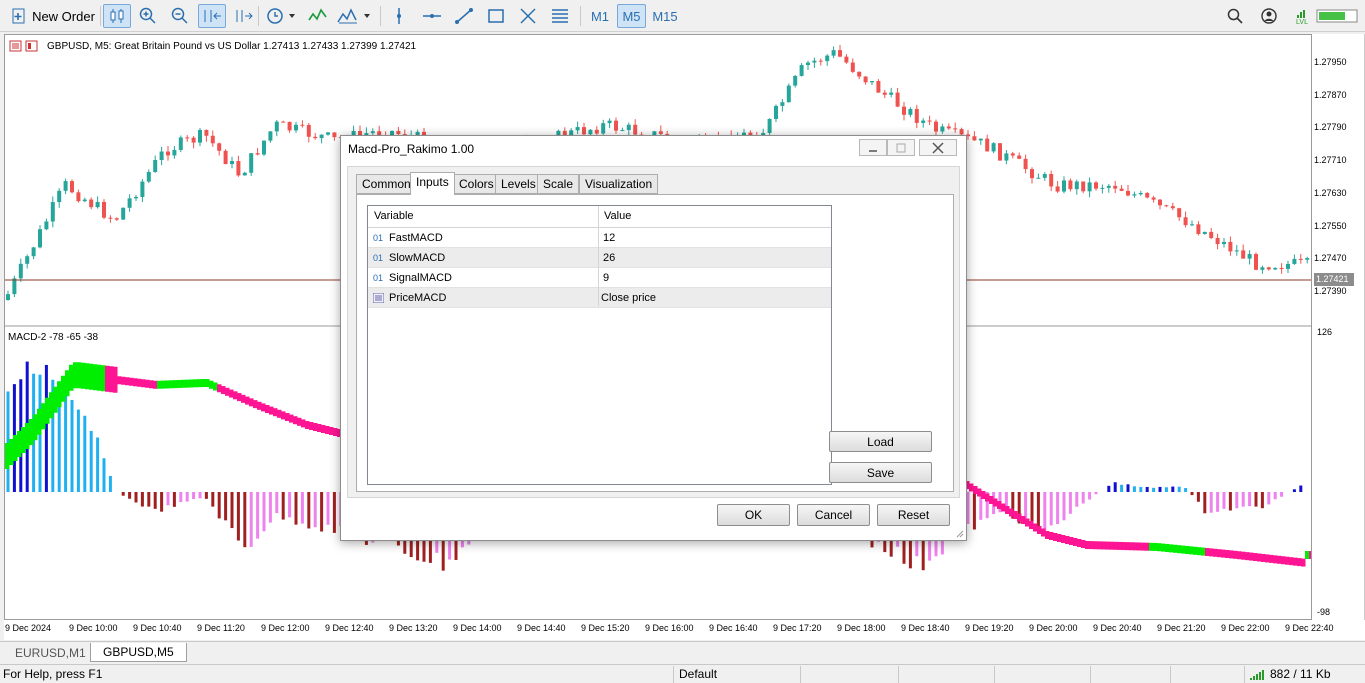  I want to click on battery-icon, so click(1337, 16).